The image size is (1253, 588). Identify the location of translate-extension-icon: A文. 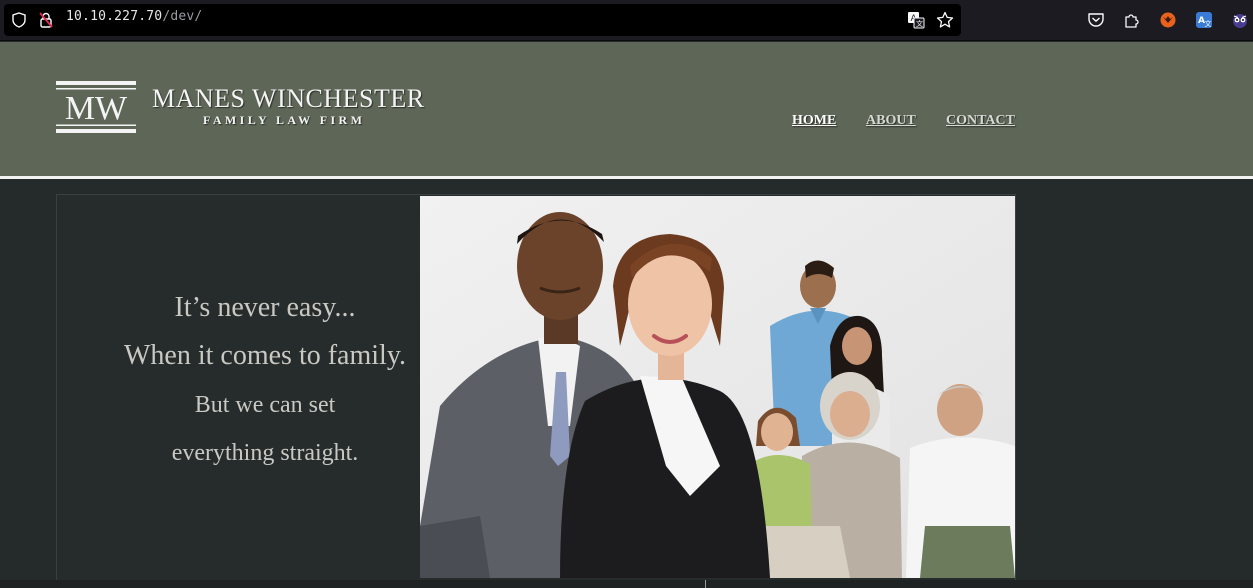
(1204, 20).